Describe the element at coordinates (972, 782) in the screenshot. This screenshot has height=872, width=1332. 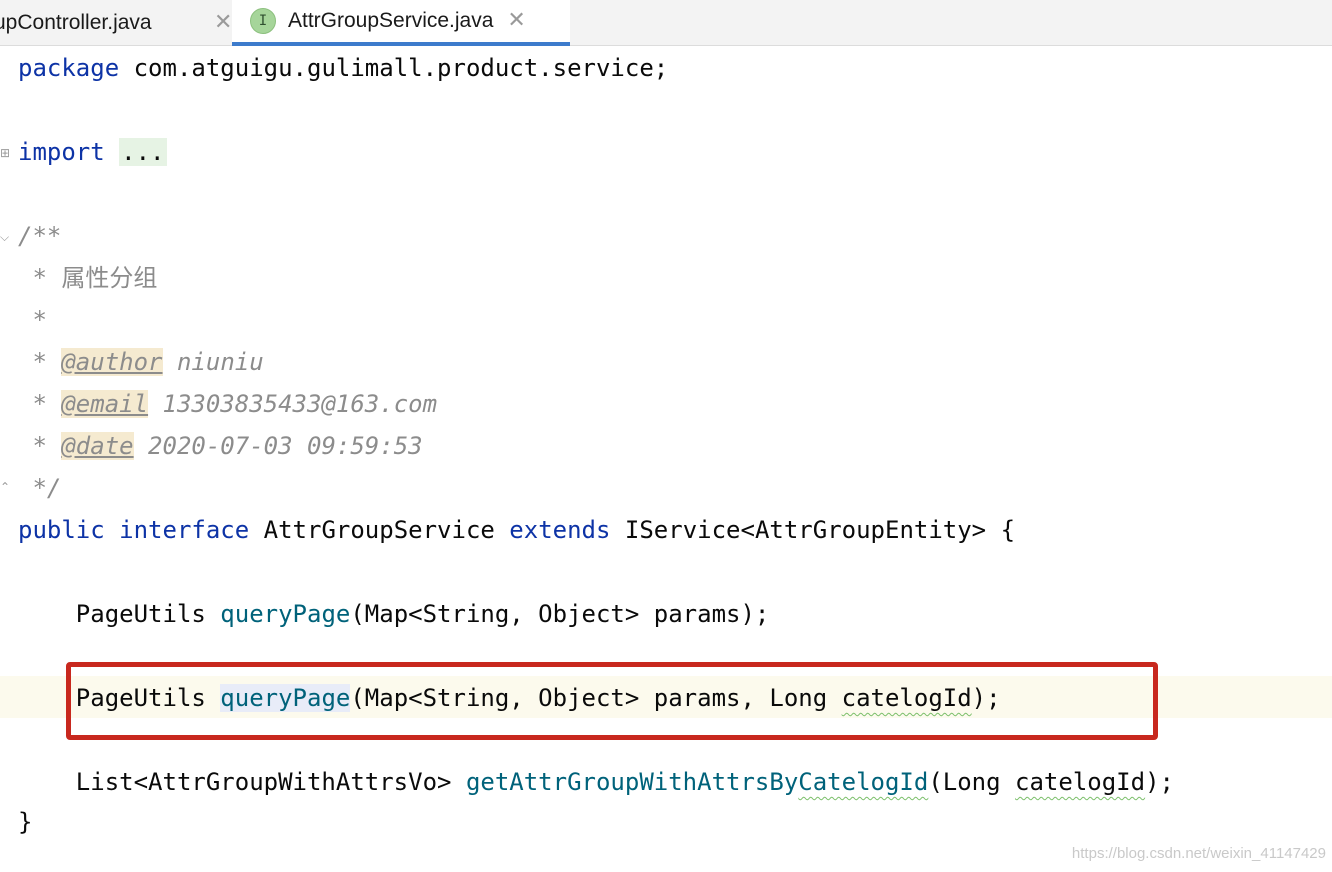
I see `code-text: (Long` at that location.